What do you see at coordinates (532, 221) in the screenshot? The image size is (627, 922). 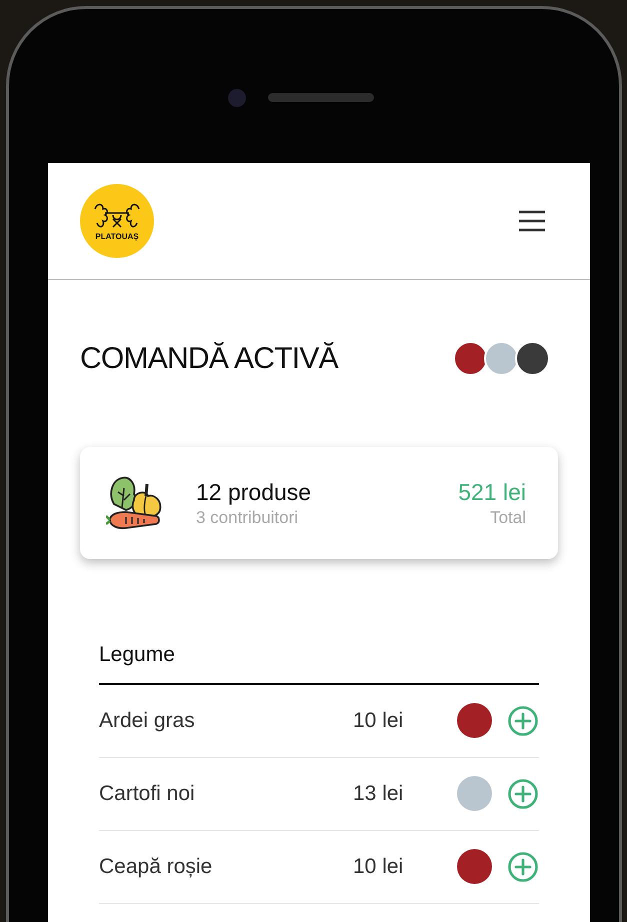 I see `menu-icon` at bounding box center [532, 221].